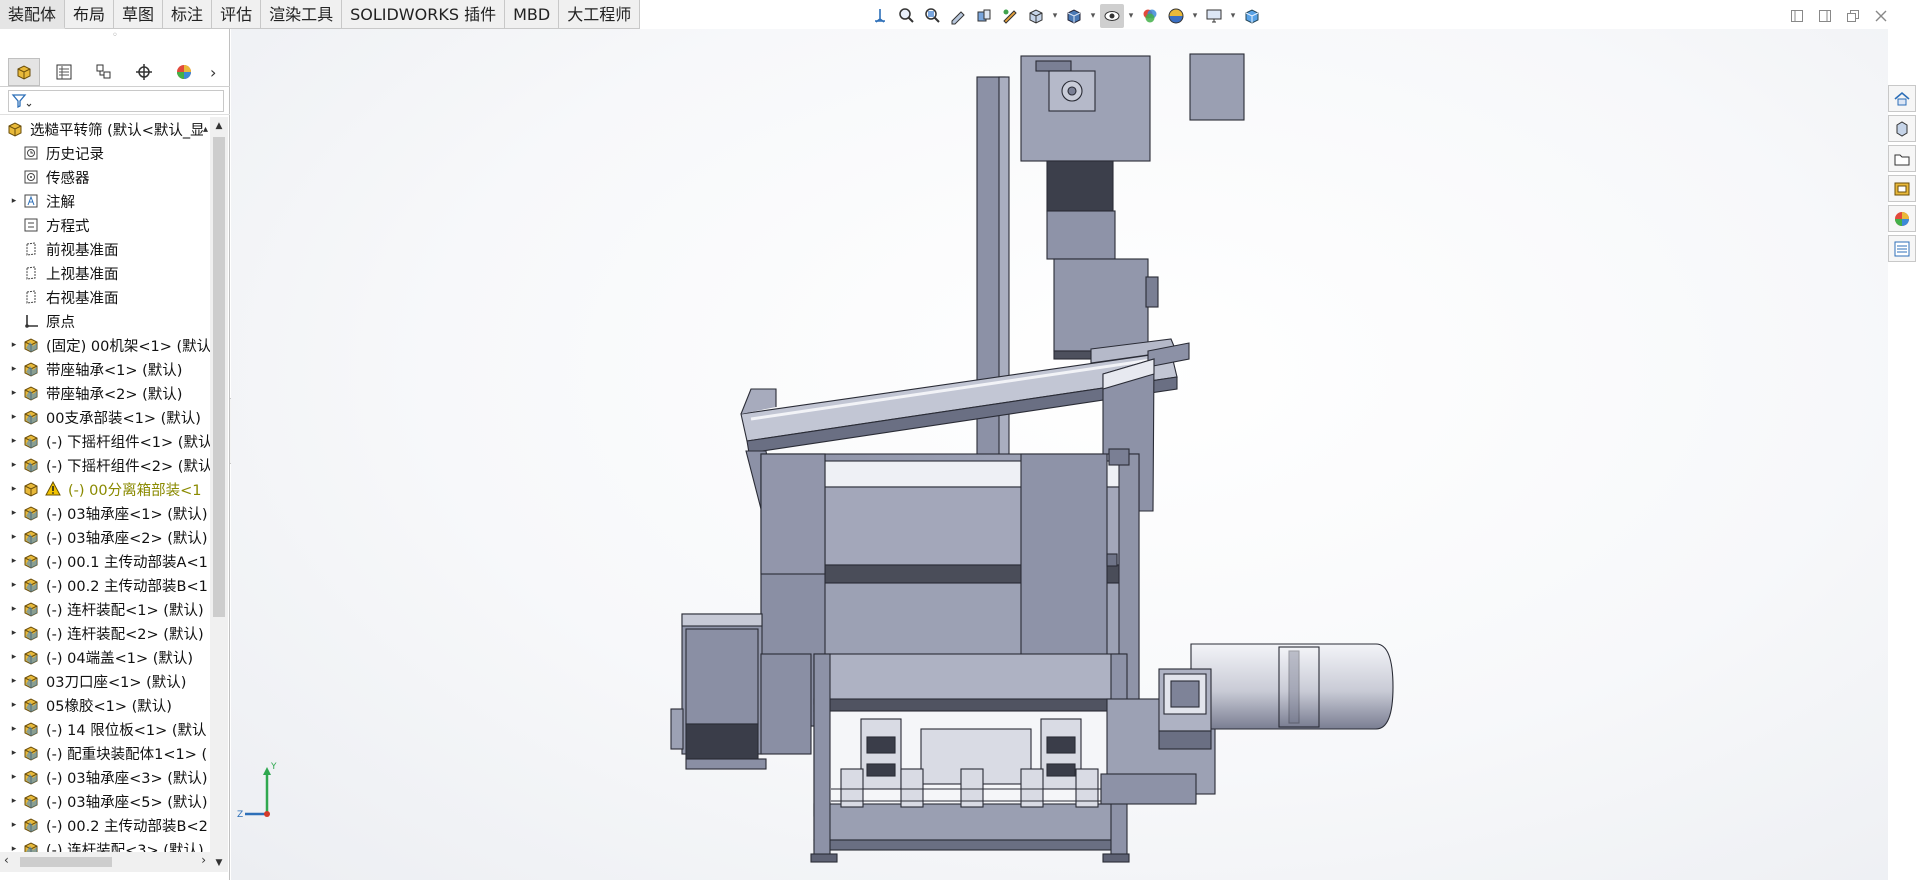 This screenshot has height=880, width=1920. Describe the element at coordinates (105, 201) in the screenshot. I see `tree-item: ▸ 注解` at that location.